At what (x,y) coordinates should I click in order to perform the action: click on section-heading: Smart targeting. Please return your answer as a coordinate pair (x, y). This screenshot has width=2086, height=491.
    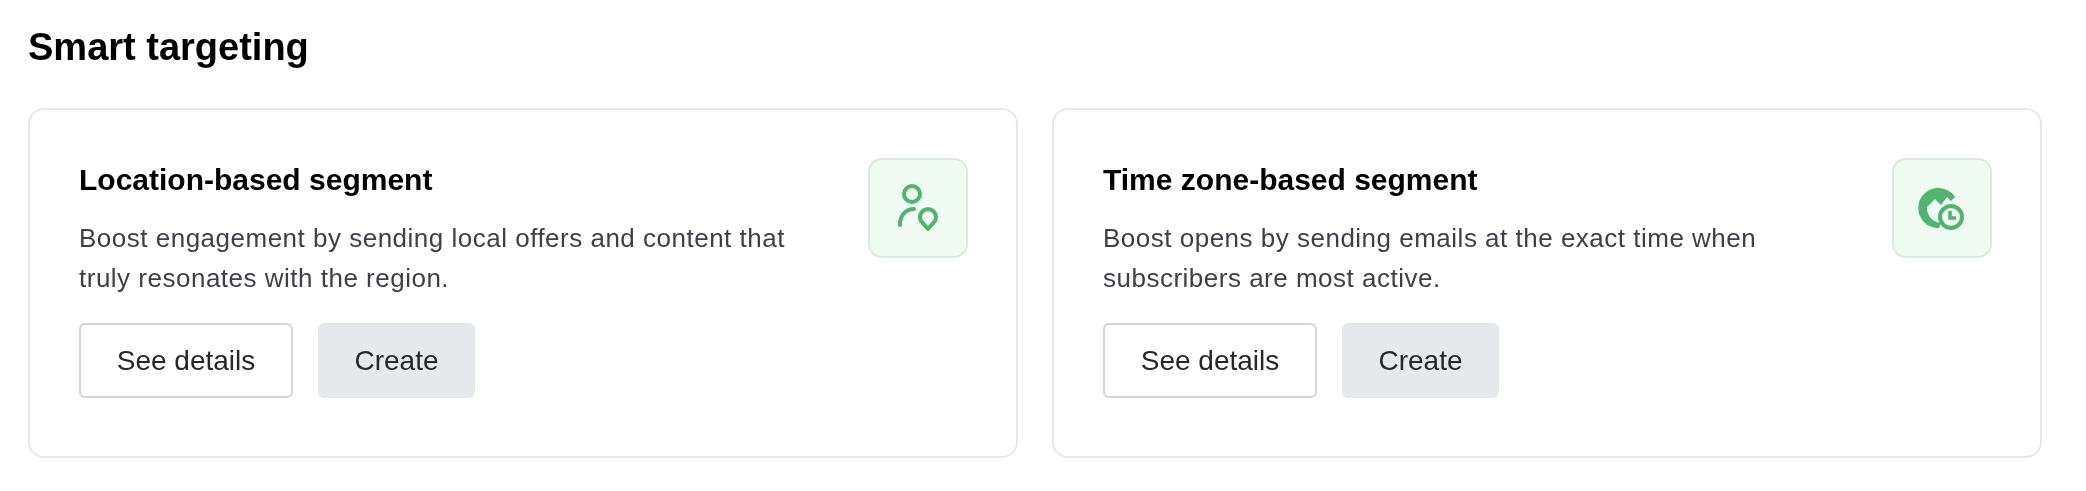
    Looking at the image, I should click on (169, 47).